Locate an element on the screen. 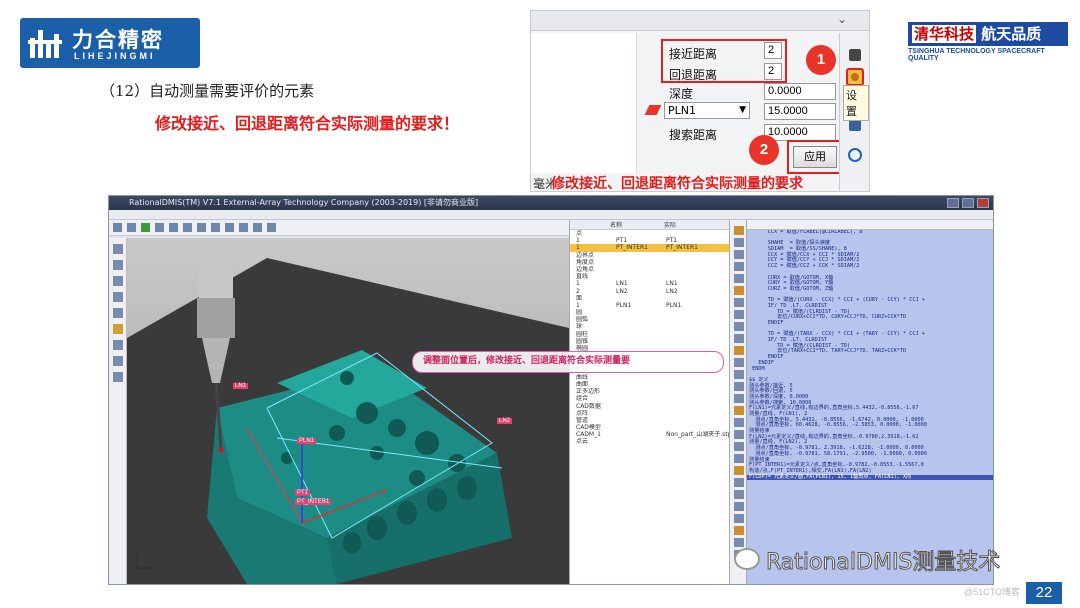 This screenshot has height=608, width=1080. watermark-text: RationalDMIS测量技术 is located at coordinates (883, 563).